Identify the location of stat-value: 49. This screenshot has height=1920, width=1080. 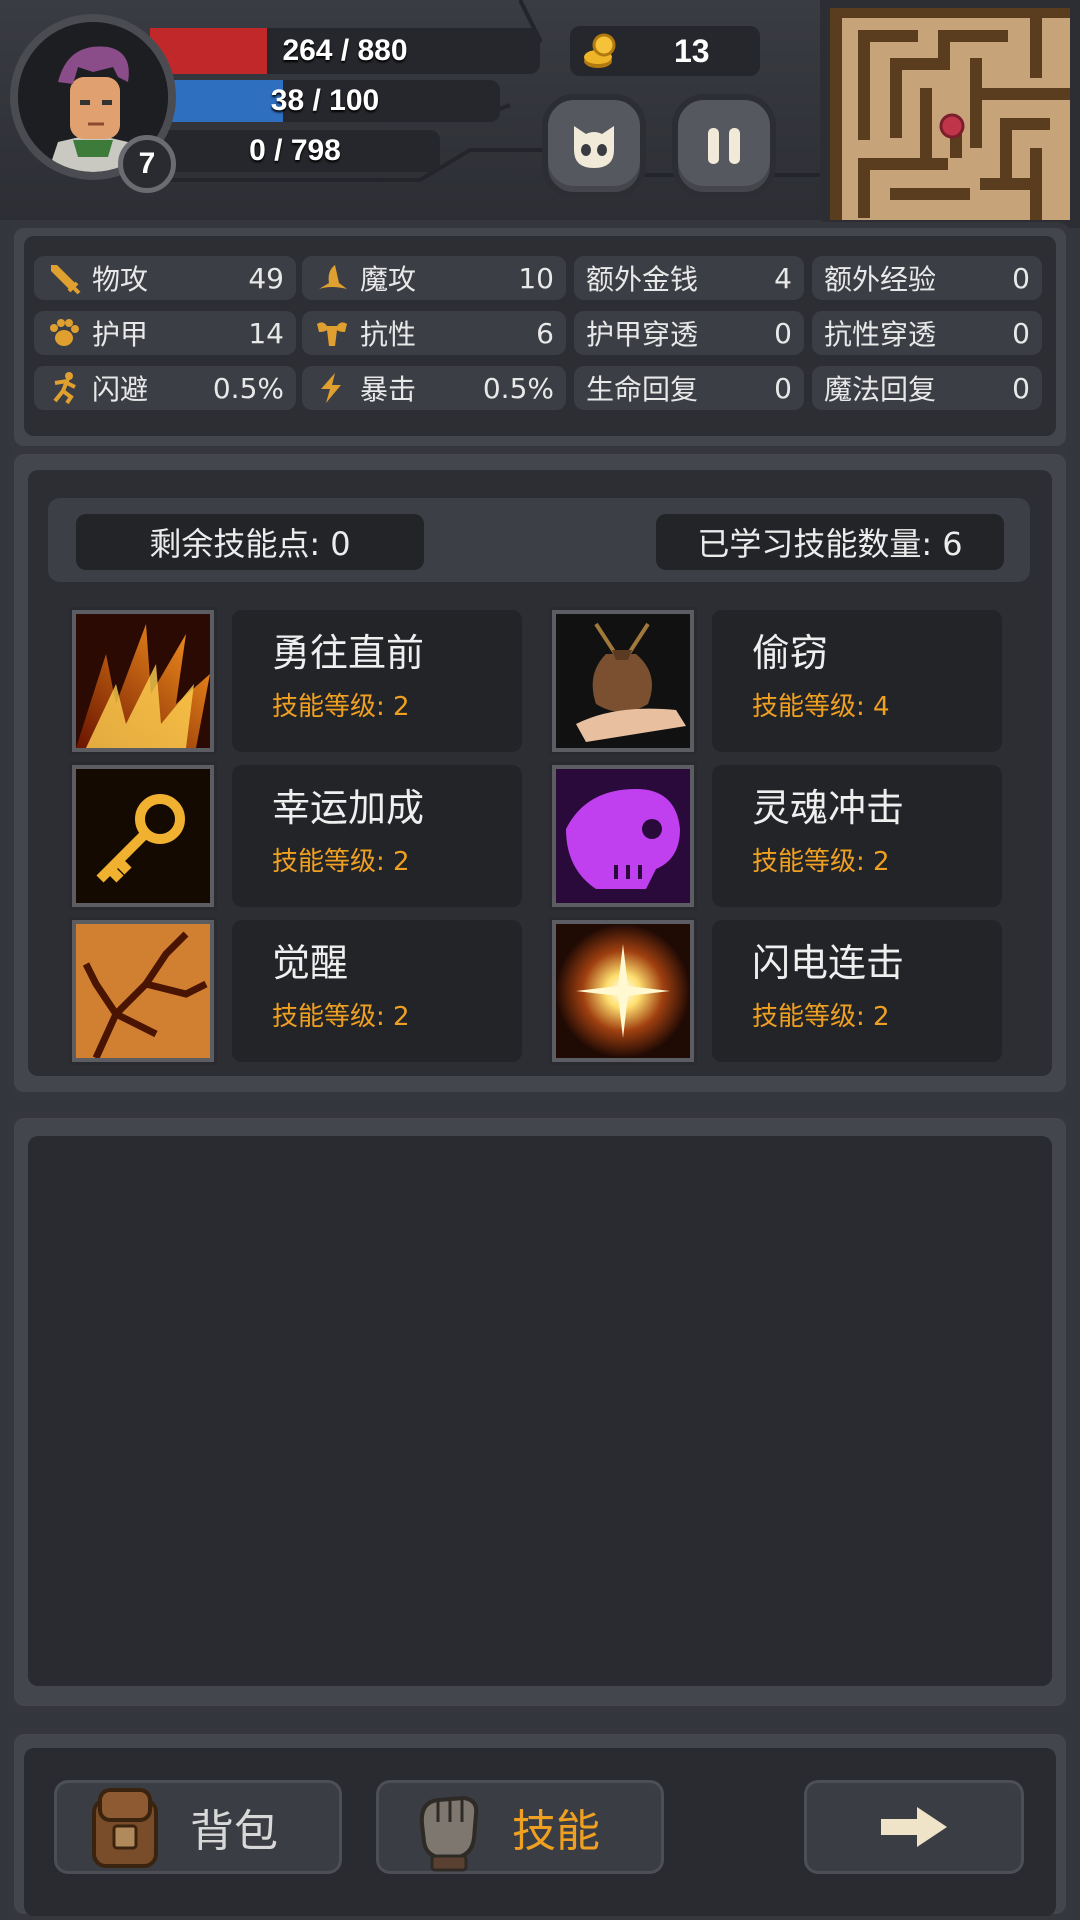
(266, 278).